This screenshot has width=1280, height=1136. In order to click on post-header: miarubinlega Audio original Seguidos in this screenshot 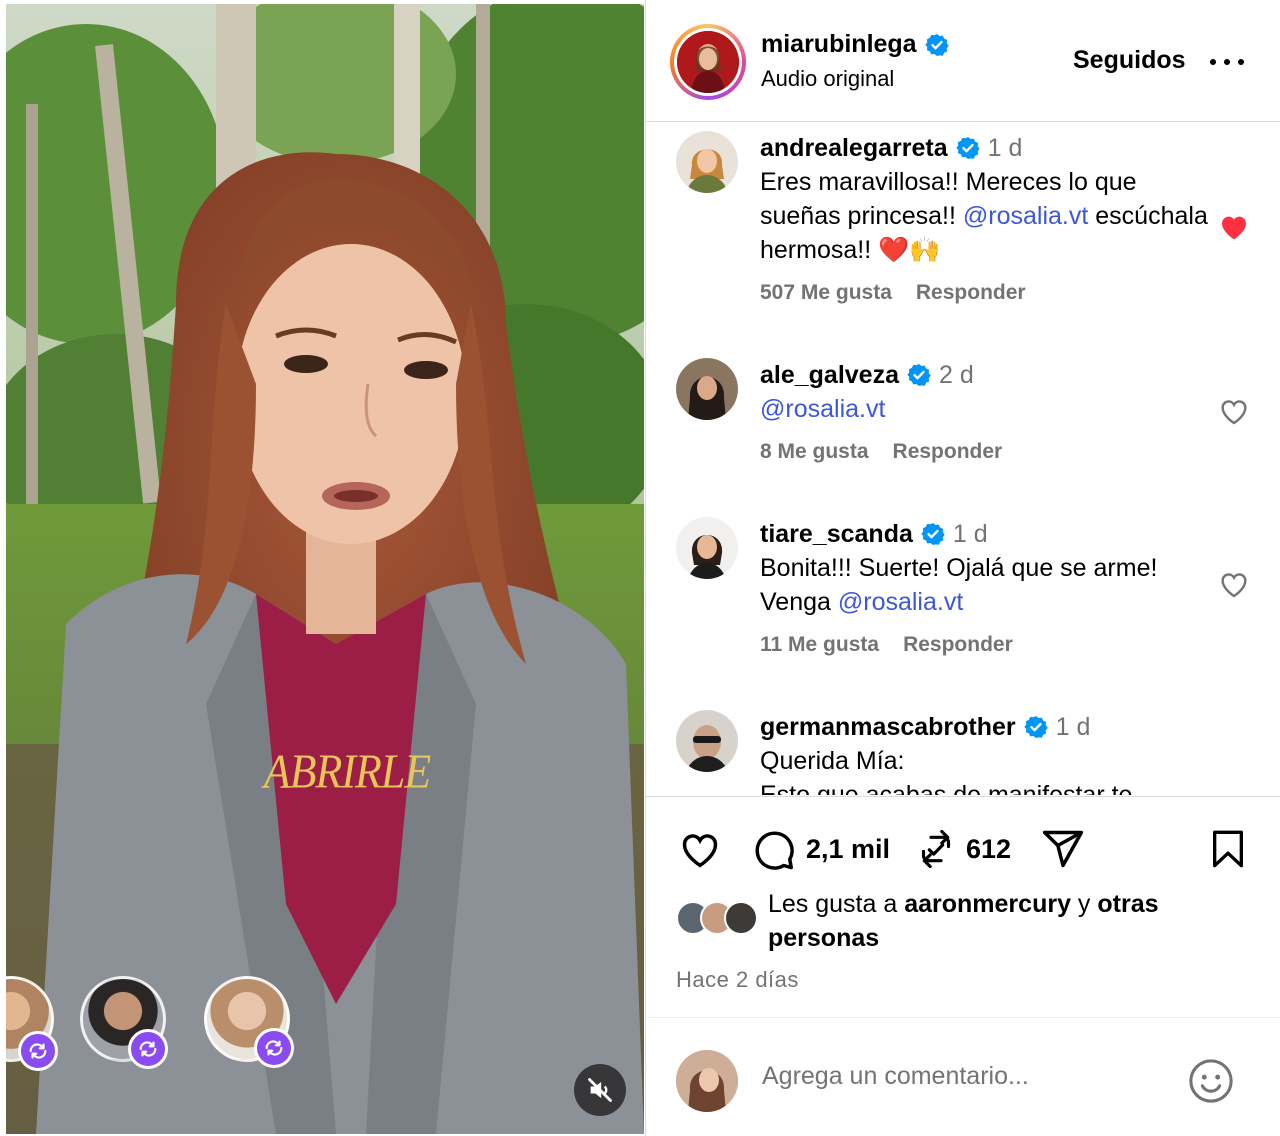, I will do `click(963, 61)`.